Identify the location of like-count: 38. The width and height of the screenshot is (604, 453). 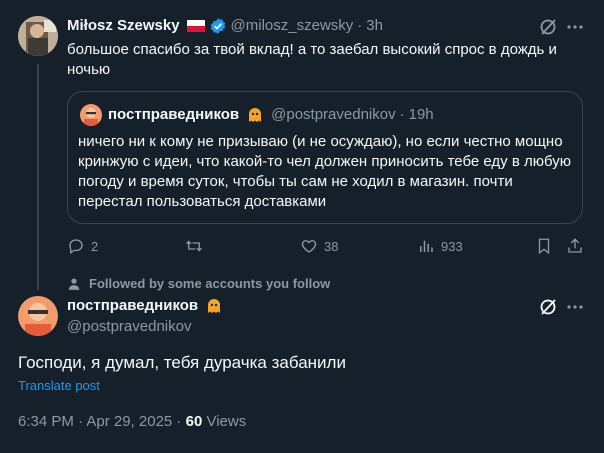
(331, 246).